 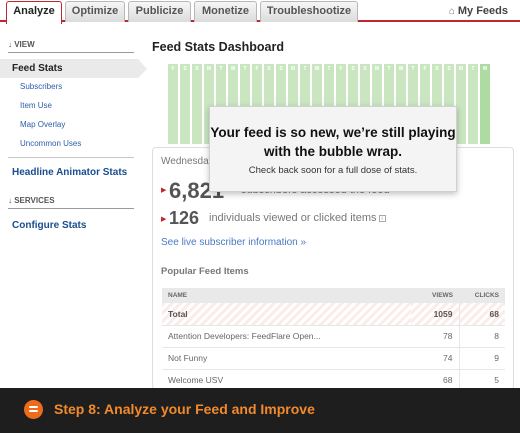 I want to click on row-clicks: 68, so click(x=481, y=314).